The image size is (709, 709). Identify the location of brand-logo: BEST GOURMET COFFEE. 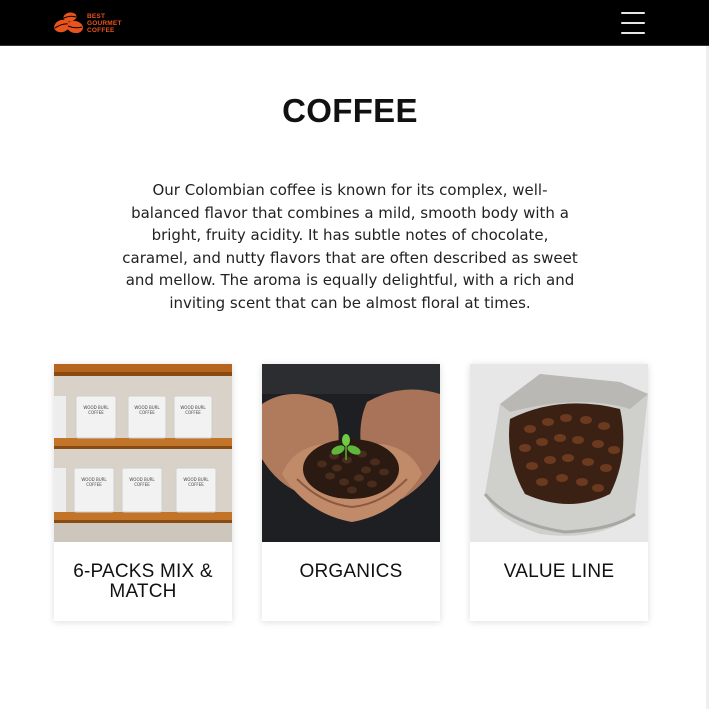
(87, 23).